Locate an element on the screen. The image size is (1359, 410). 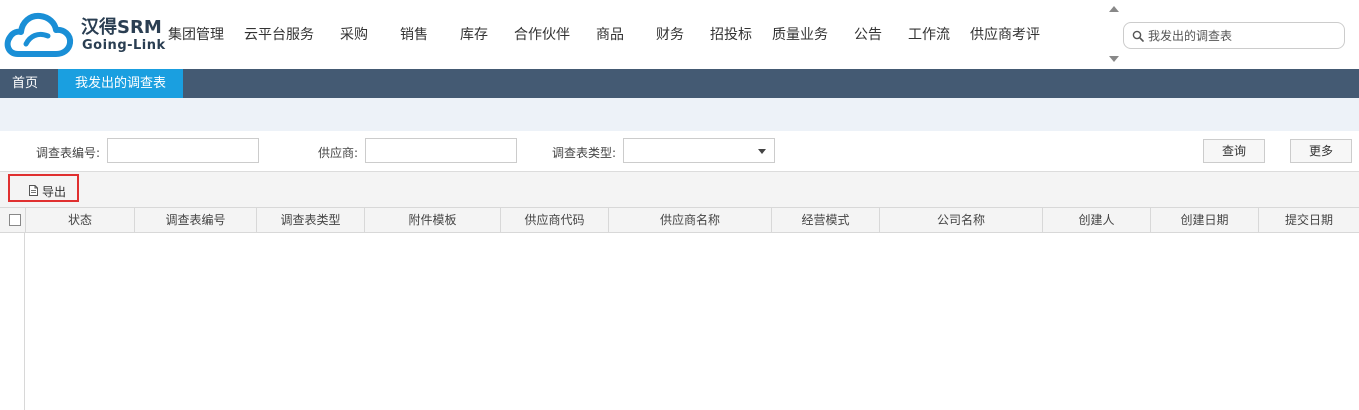
survey-type-select is located at coordinates (699, 150).